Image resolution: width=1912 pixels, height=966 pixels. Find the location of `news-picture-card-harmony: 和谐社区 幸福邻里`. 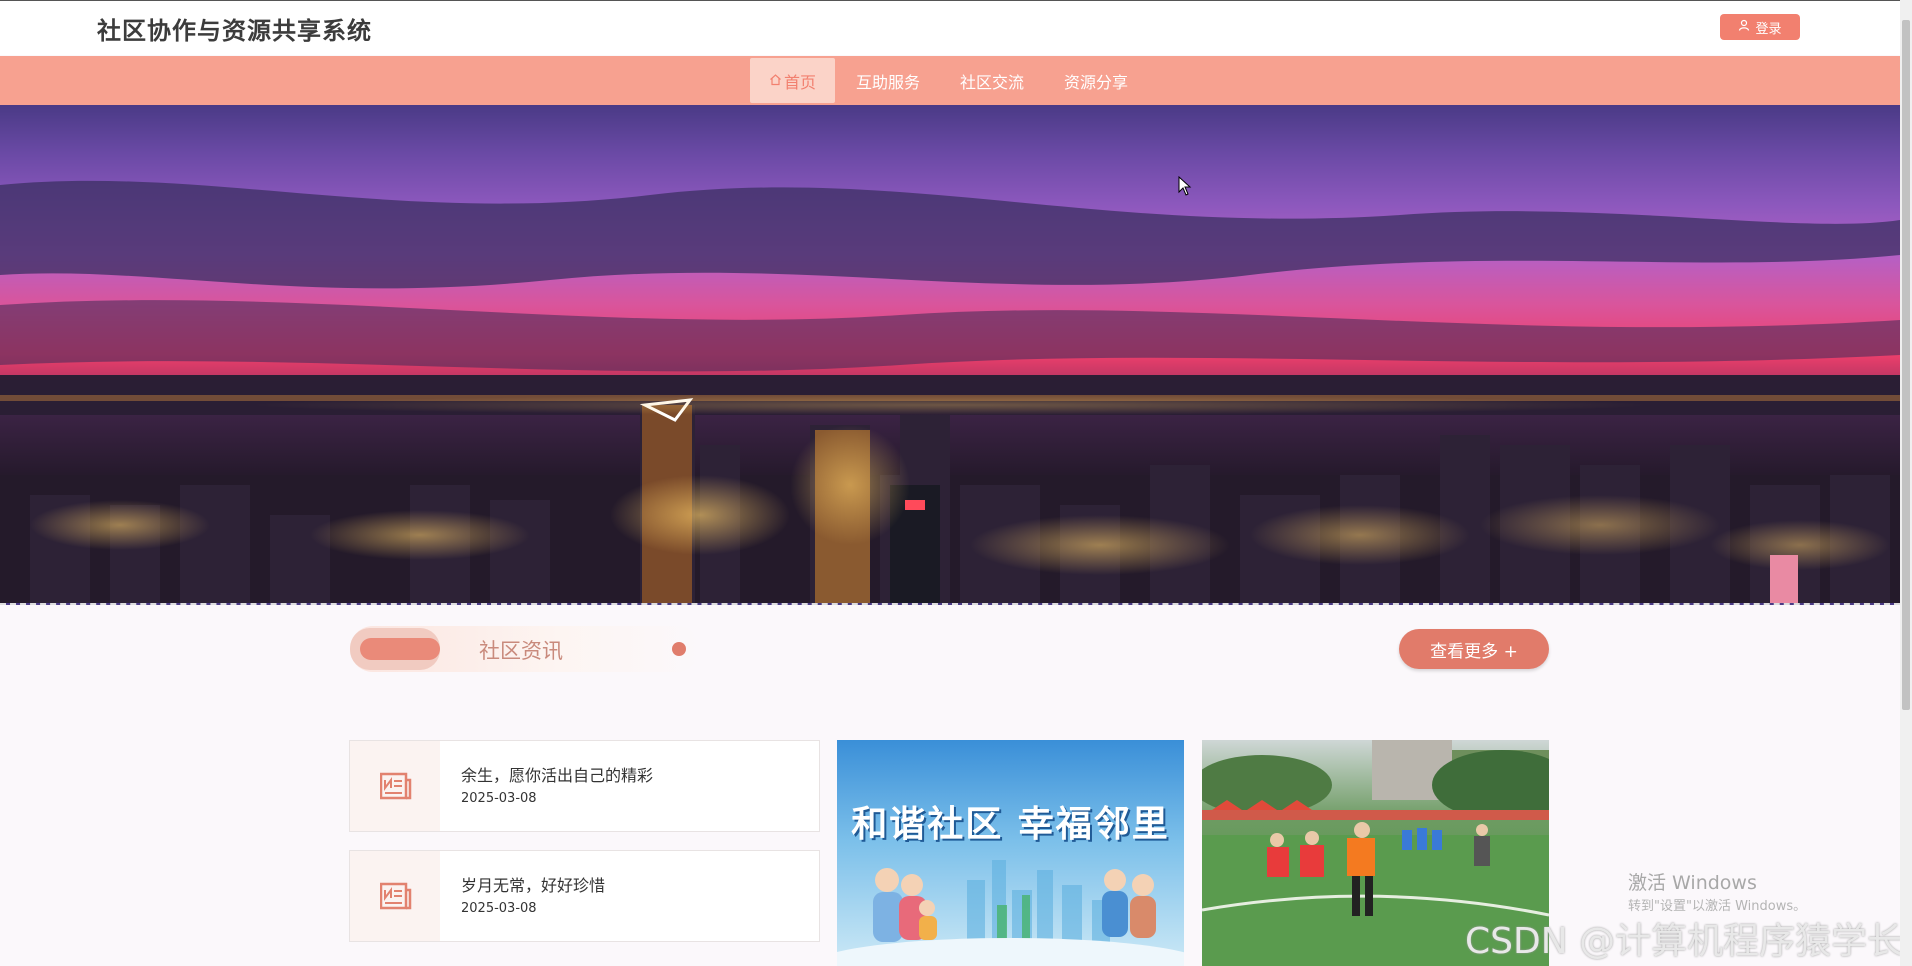

news-picture-card-harmony: 和谐社区 幸福邻里 is located at coordinates (1010, 853).